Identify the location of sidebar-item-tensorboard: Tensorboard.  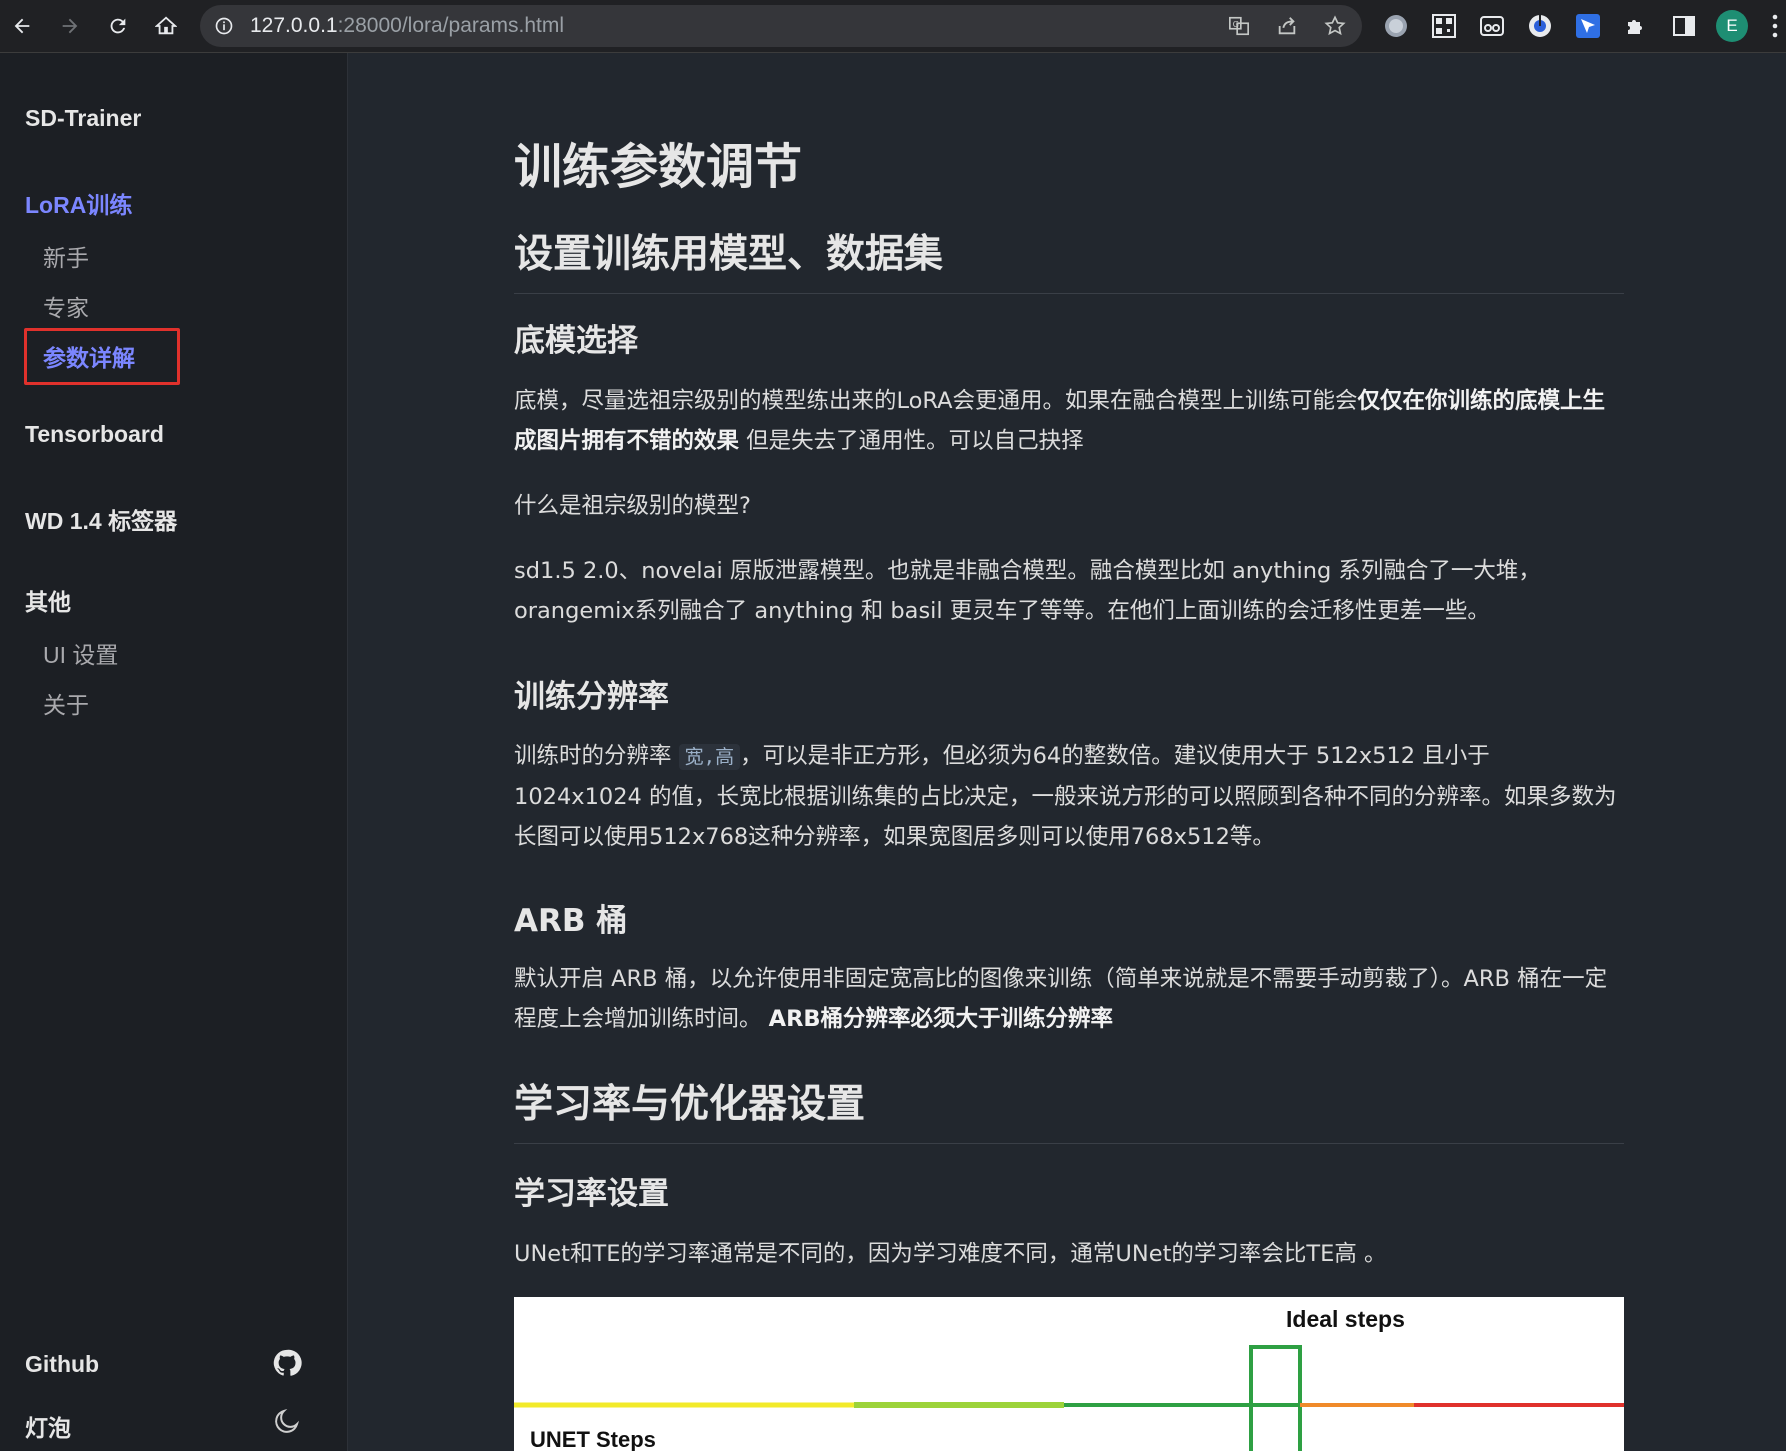
(94, 434).